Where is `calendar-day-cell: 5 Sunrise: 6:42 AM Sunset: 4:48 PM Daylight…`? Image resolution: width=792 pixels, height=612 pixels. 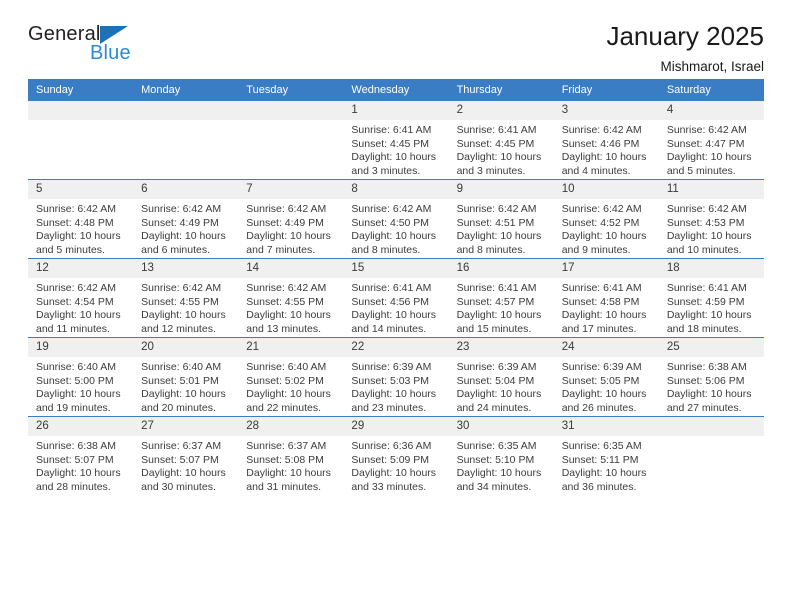
calendar-day-cell: 5 Sunrise: 6:42 AM Sunset: 4:48 PM Daylight… is located at coordinates (81, 219).